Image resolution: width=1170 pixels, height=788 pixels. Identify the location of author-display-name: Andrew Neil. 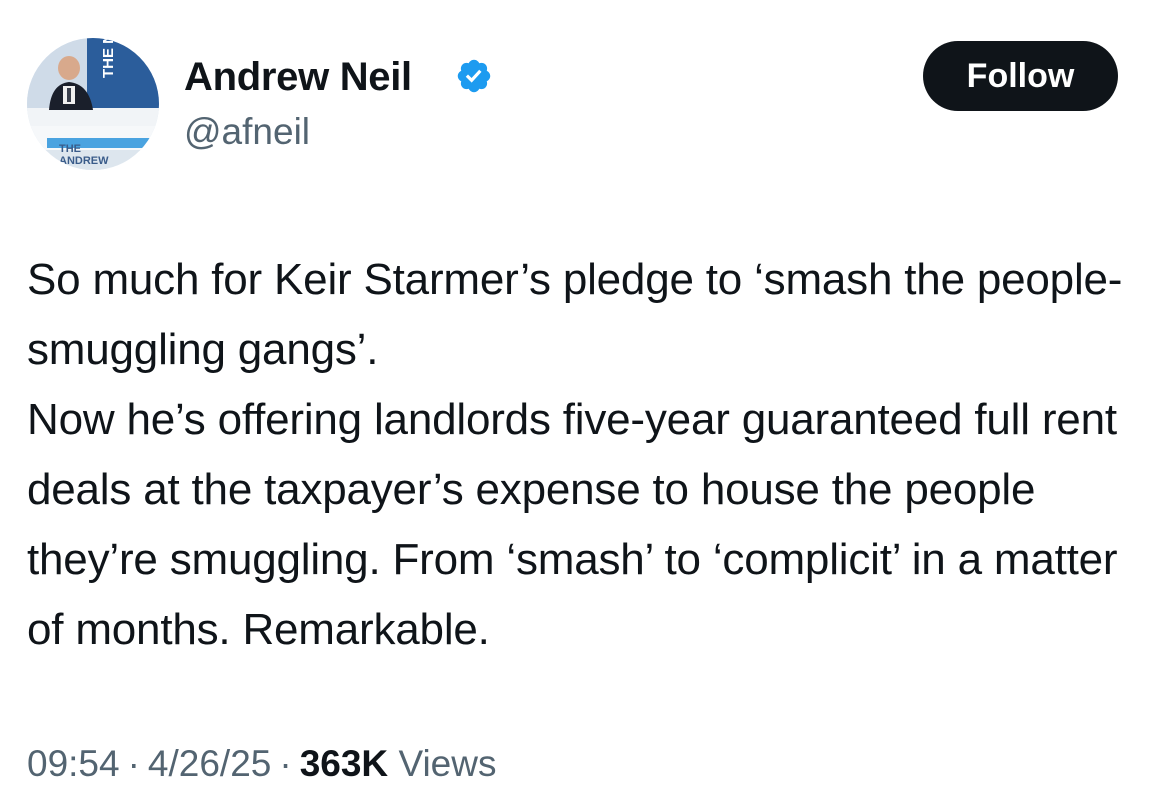
(298, 77).